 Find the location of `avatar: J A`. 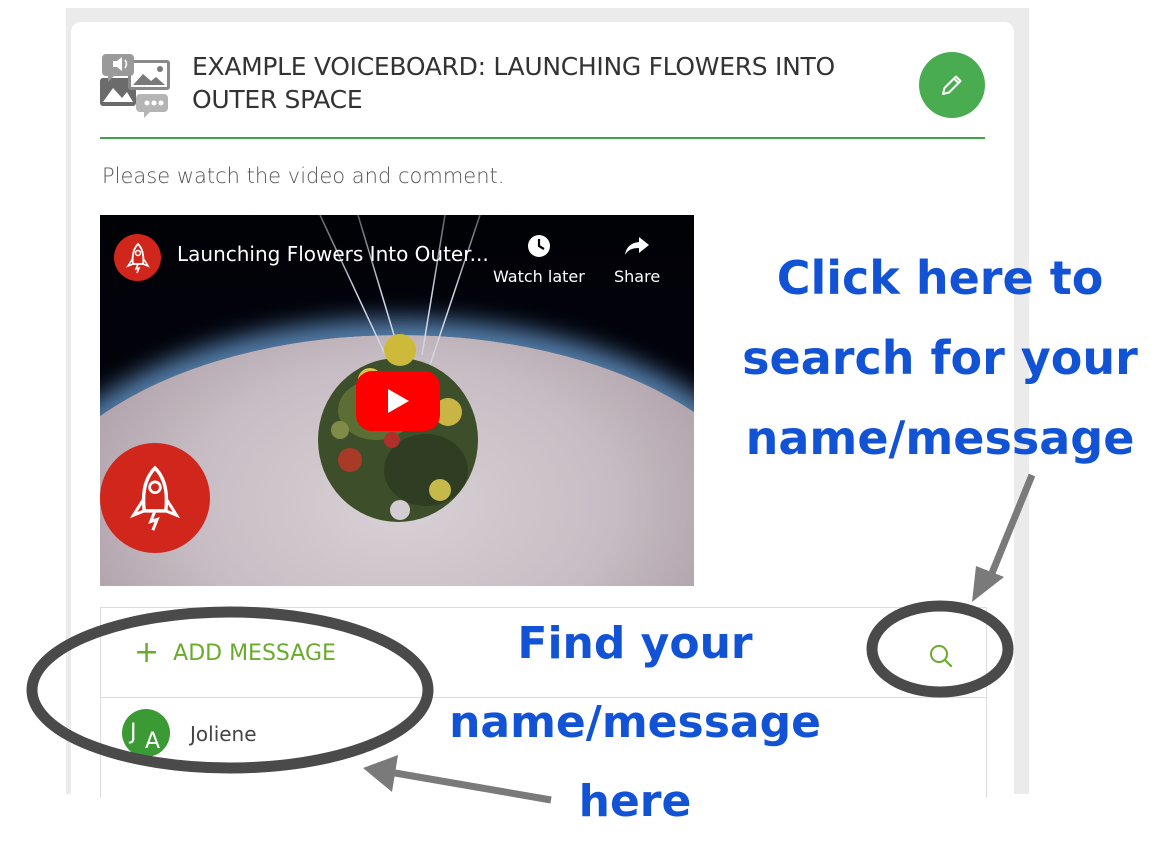

avatar: J A is located at coordinates (146, 733).